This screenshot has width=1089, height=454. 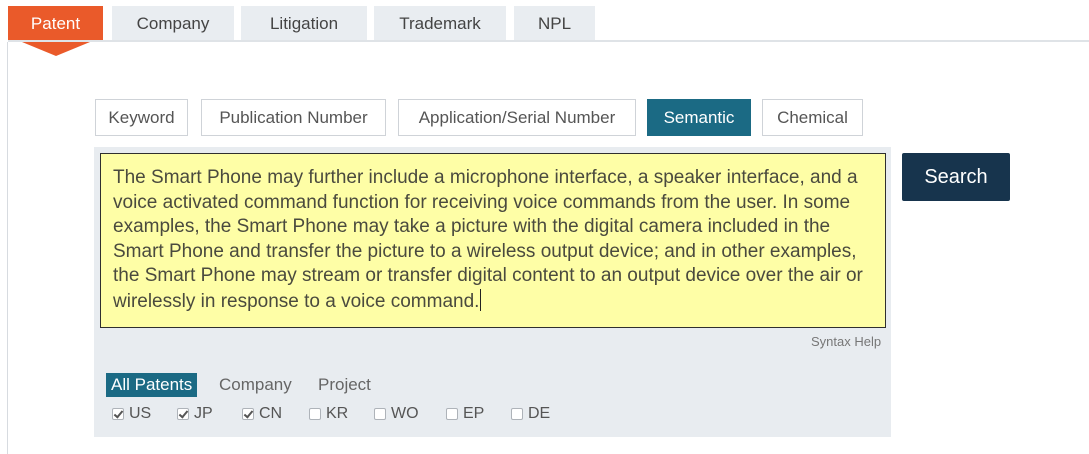 What do you see at coordinates (452, 414) in the screenshot?
I see `checkbox-ep` at bounding box center [452, 414].